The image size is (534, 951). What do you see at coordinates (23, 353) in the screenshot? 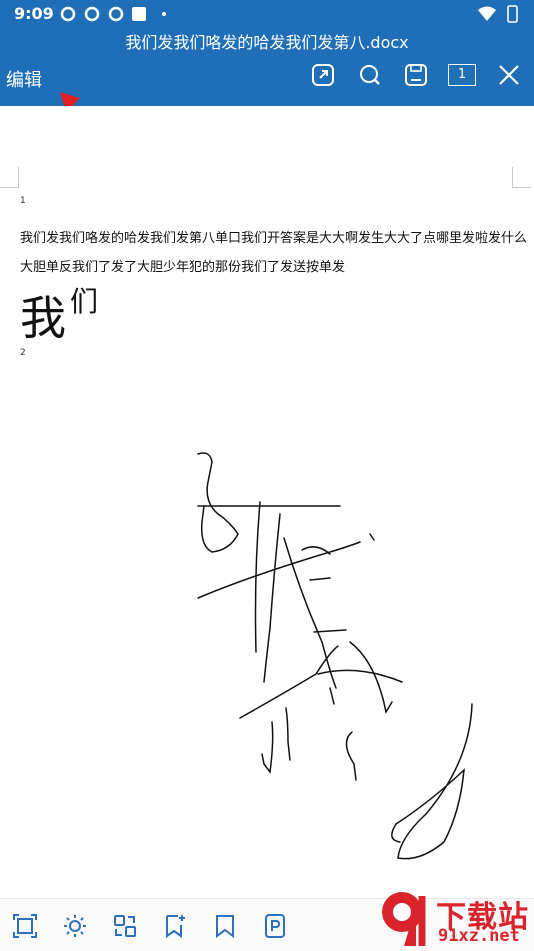
I see `paragraph-marker: 2` at bounding box center [23, 353].